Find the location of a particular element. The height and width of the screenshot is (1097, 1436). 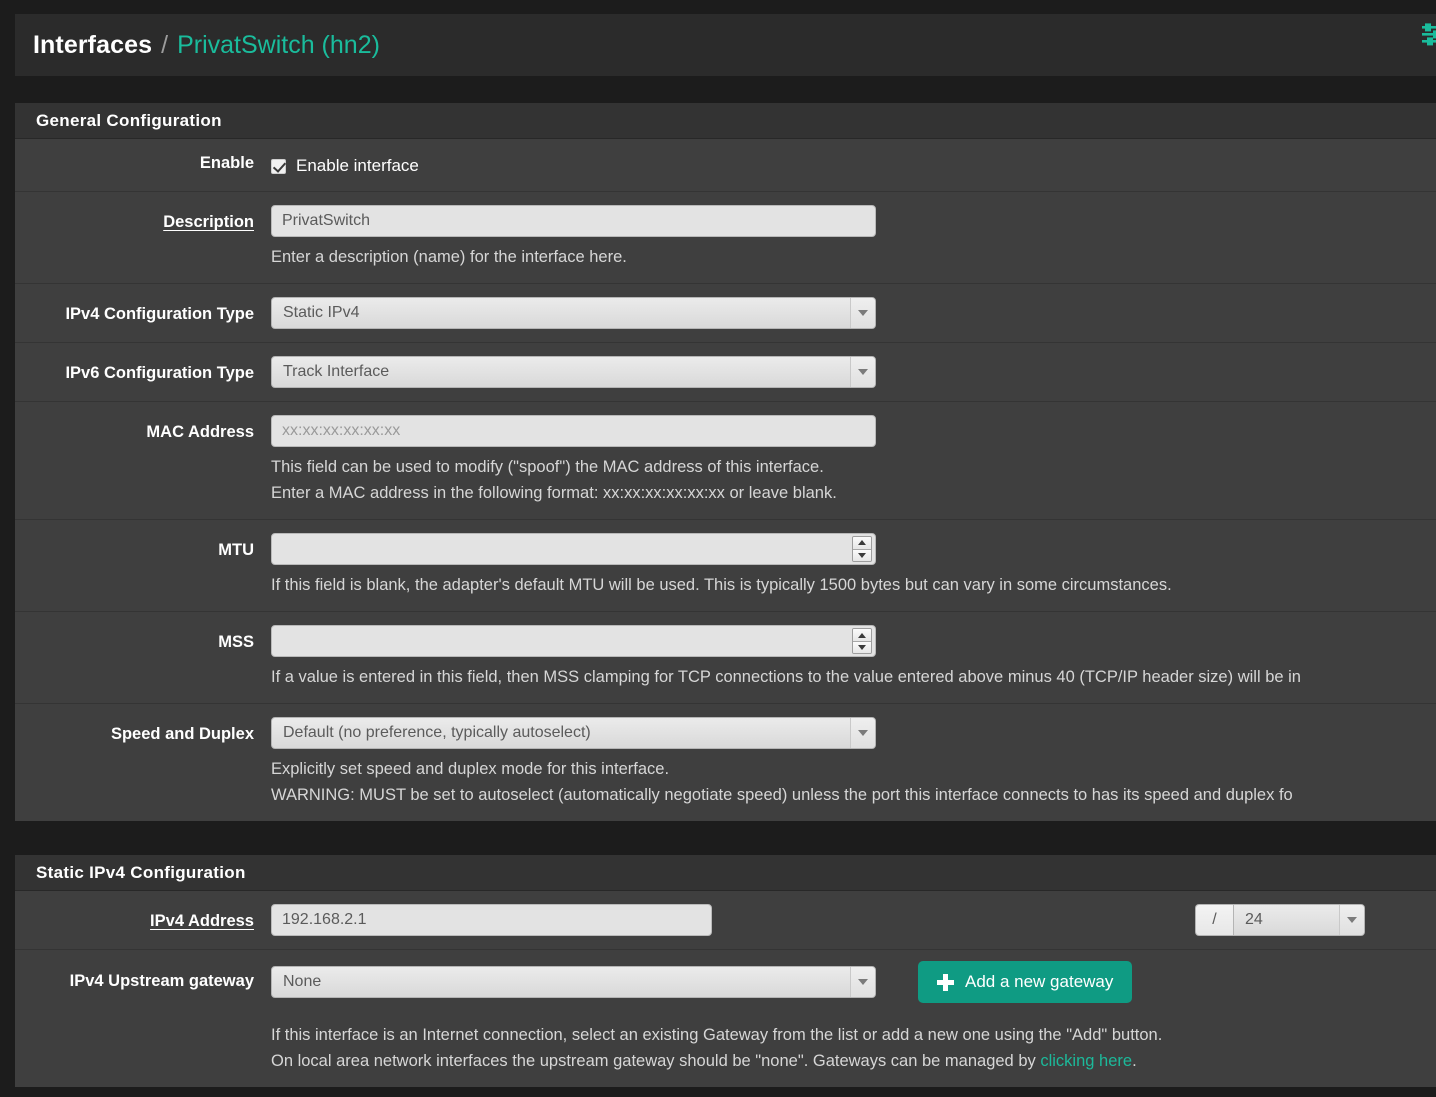

ipv6-config-type-select: Track Interface is located at coordinates (573, 372).